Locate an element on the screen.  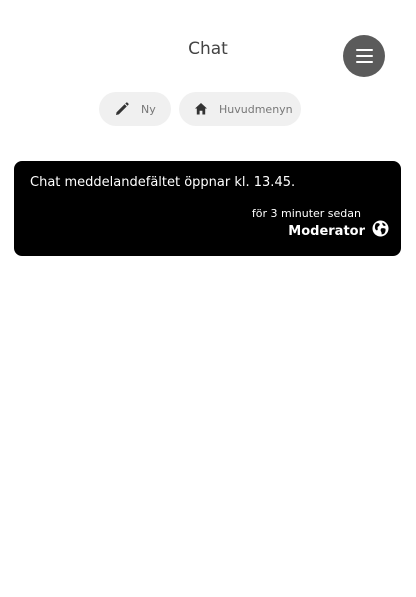
message-author: Moderator is located at coordinates (326, 231).